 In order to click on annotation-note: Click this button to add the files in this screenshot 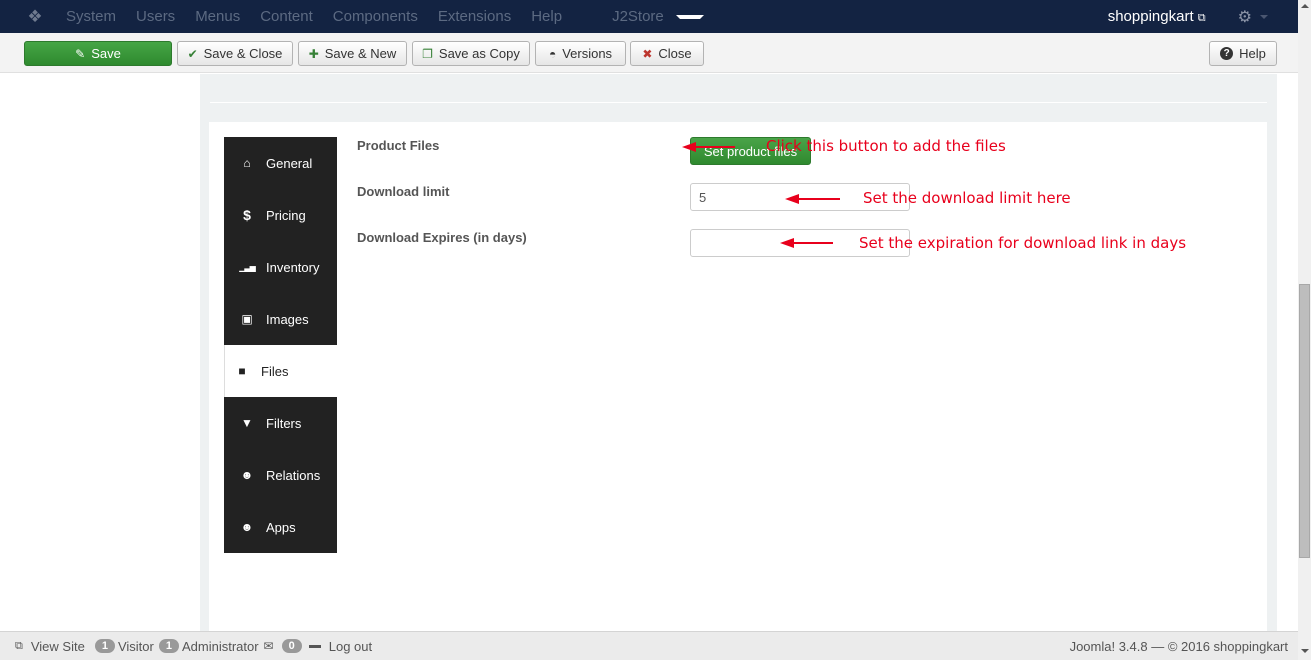, I will do `click(886, 146)`.